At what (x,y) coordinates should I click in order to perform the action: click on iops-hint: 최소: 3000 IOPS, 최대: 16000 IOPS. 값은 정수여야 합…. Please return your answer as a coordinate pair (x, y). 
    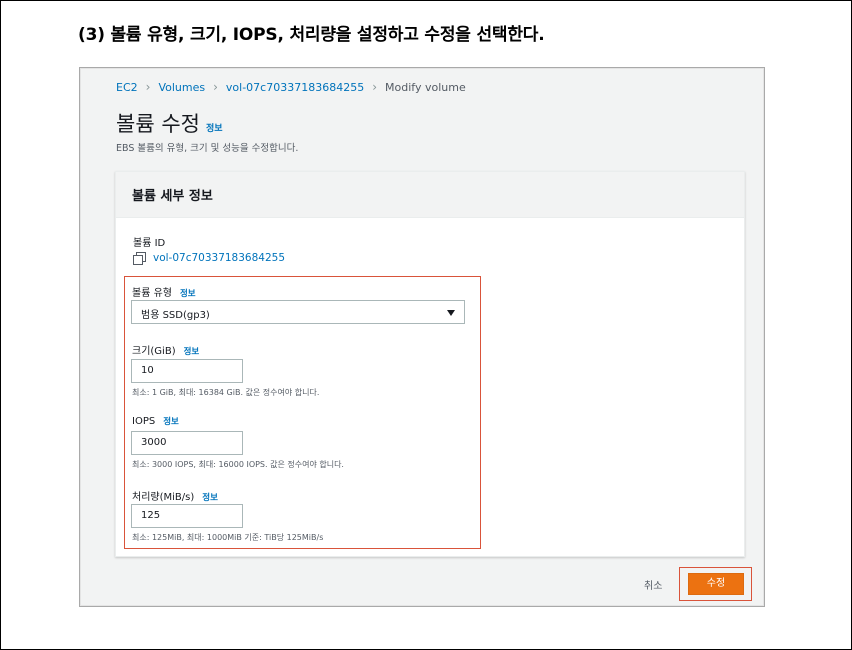
    Looking at the image, I should click on (238, 464).